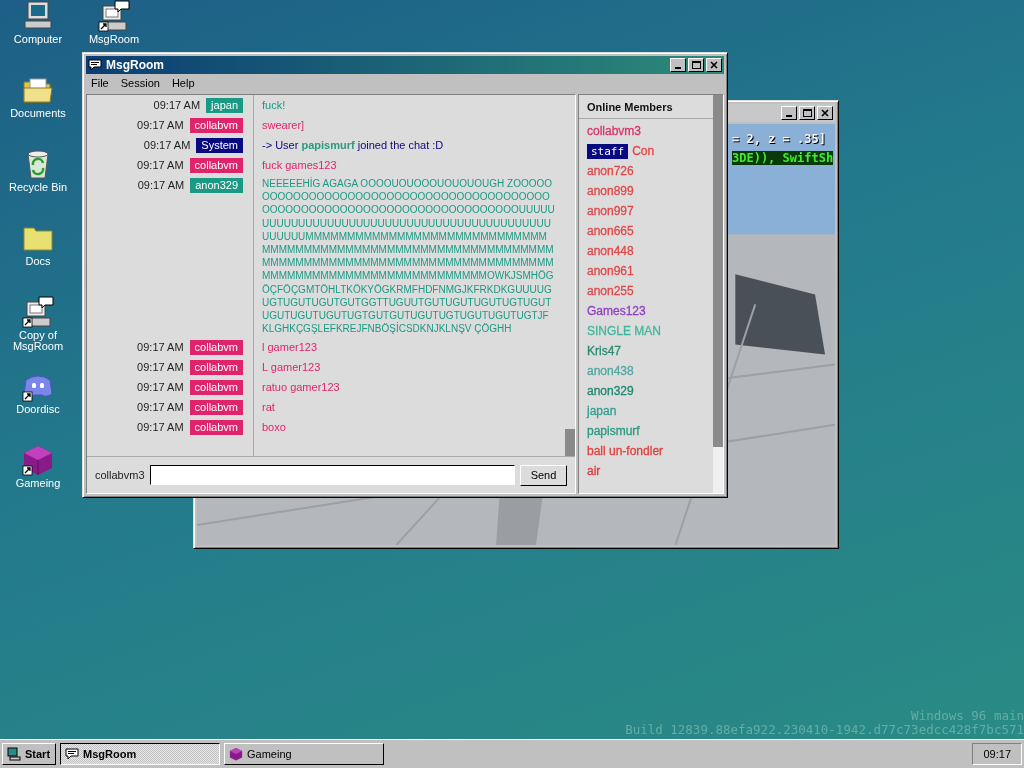  I want to click on message-text: boxo, so click(274, 428).